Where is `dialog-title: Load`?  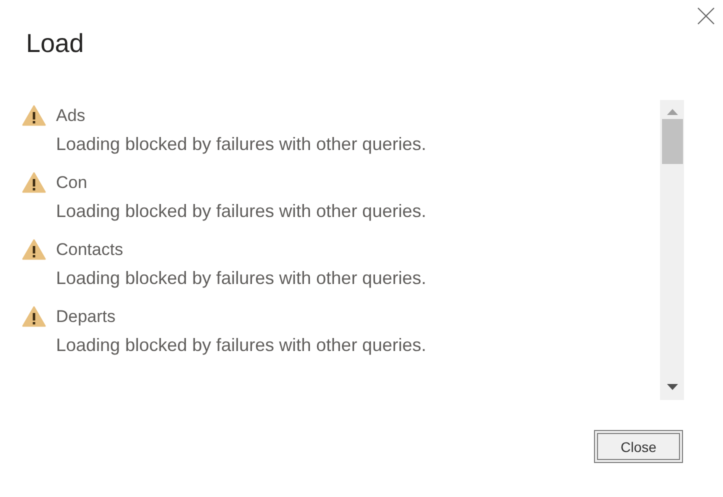
dialog-title: Load is located at coordinates (55, 43).